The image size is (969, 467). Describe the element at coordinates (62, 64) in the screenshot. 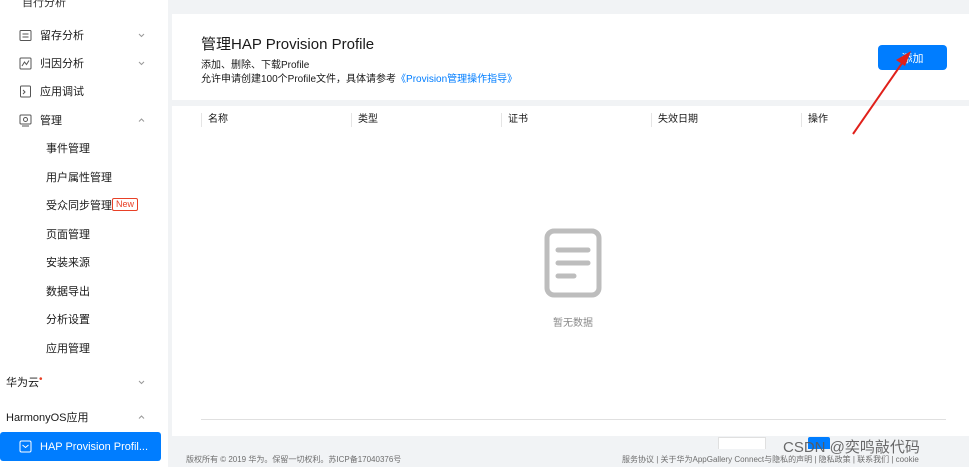

I see `sidebar-item-label: 归因分析` at that location.